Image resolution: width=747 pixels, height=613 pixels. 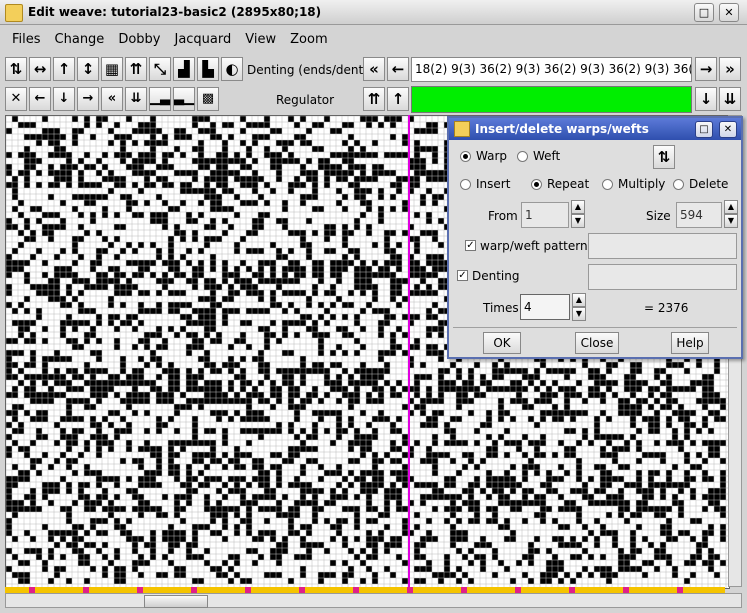 I want to click on denting-input, so click(x=662, y=277).